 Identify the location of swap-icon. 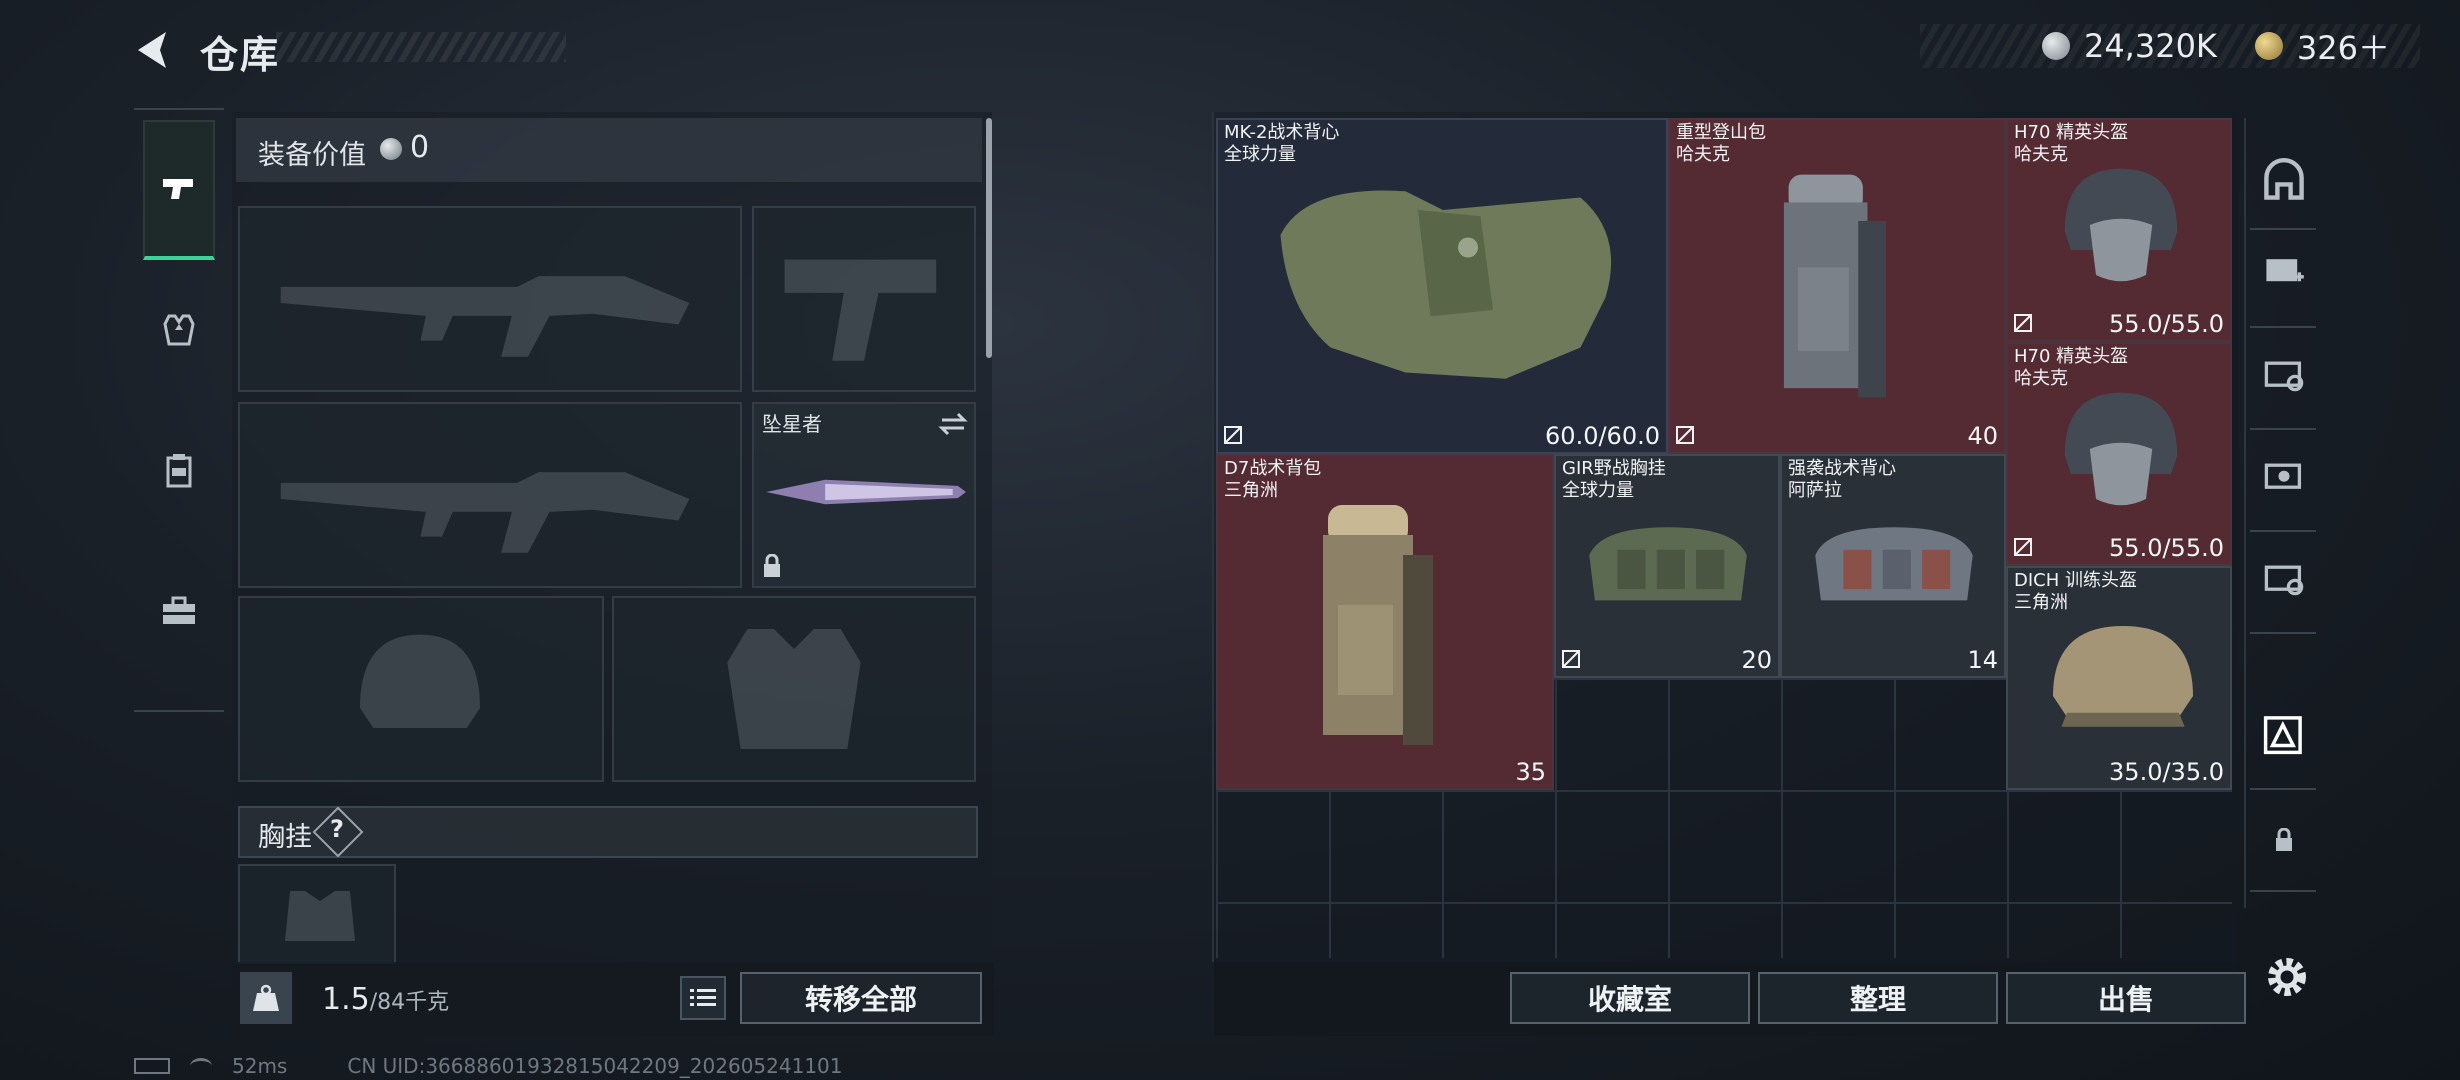
(953, 424).